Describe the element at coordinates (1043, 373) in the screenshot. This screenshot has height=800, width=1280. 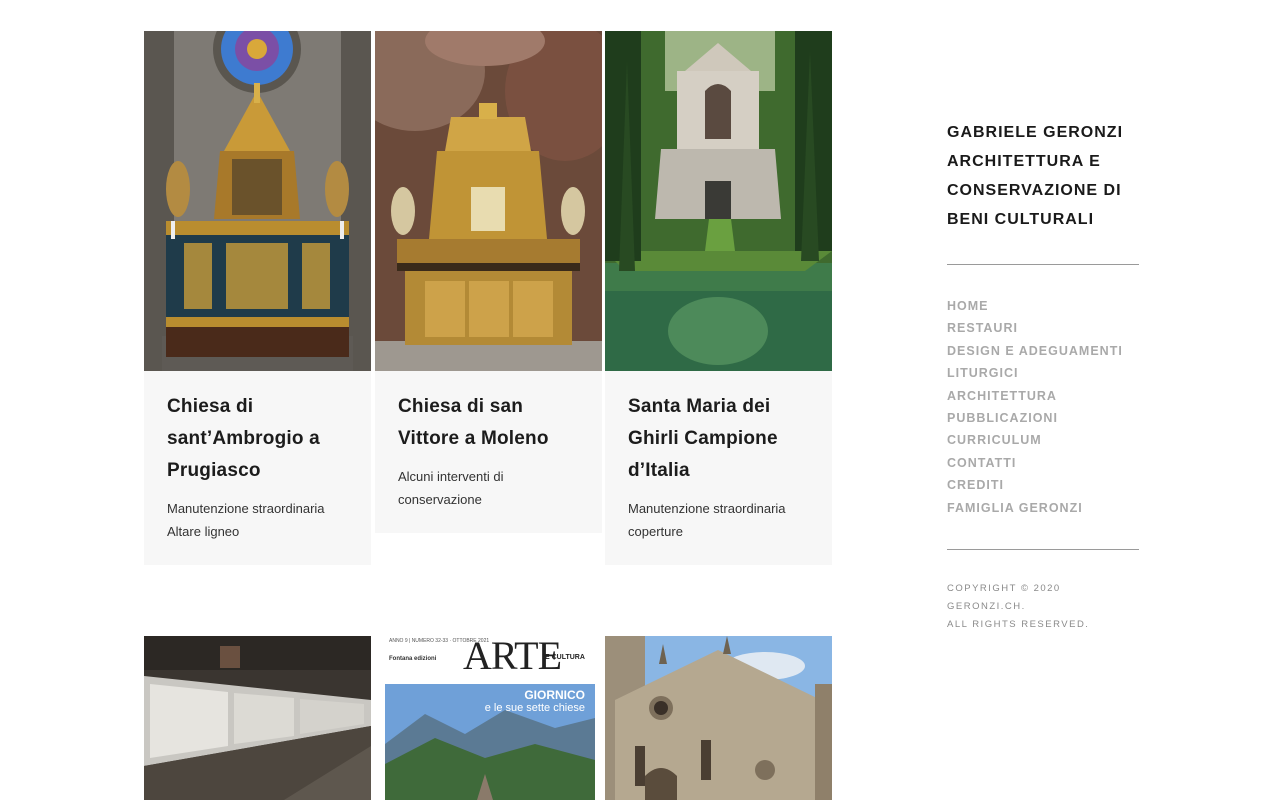
I see `nav-liturgici: LITURGICI` at that location.